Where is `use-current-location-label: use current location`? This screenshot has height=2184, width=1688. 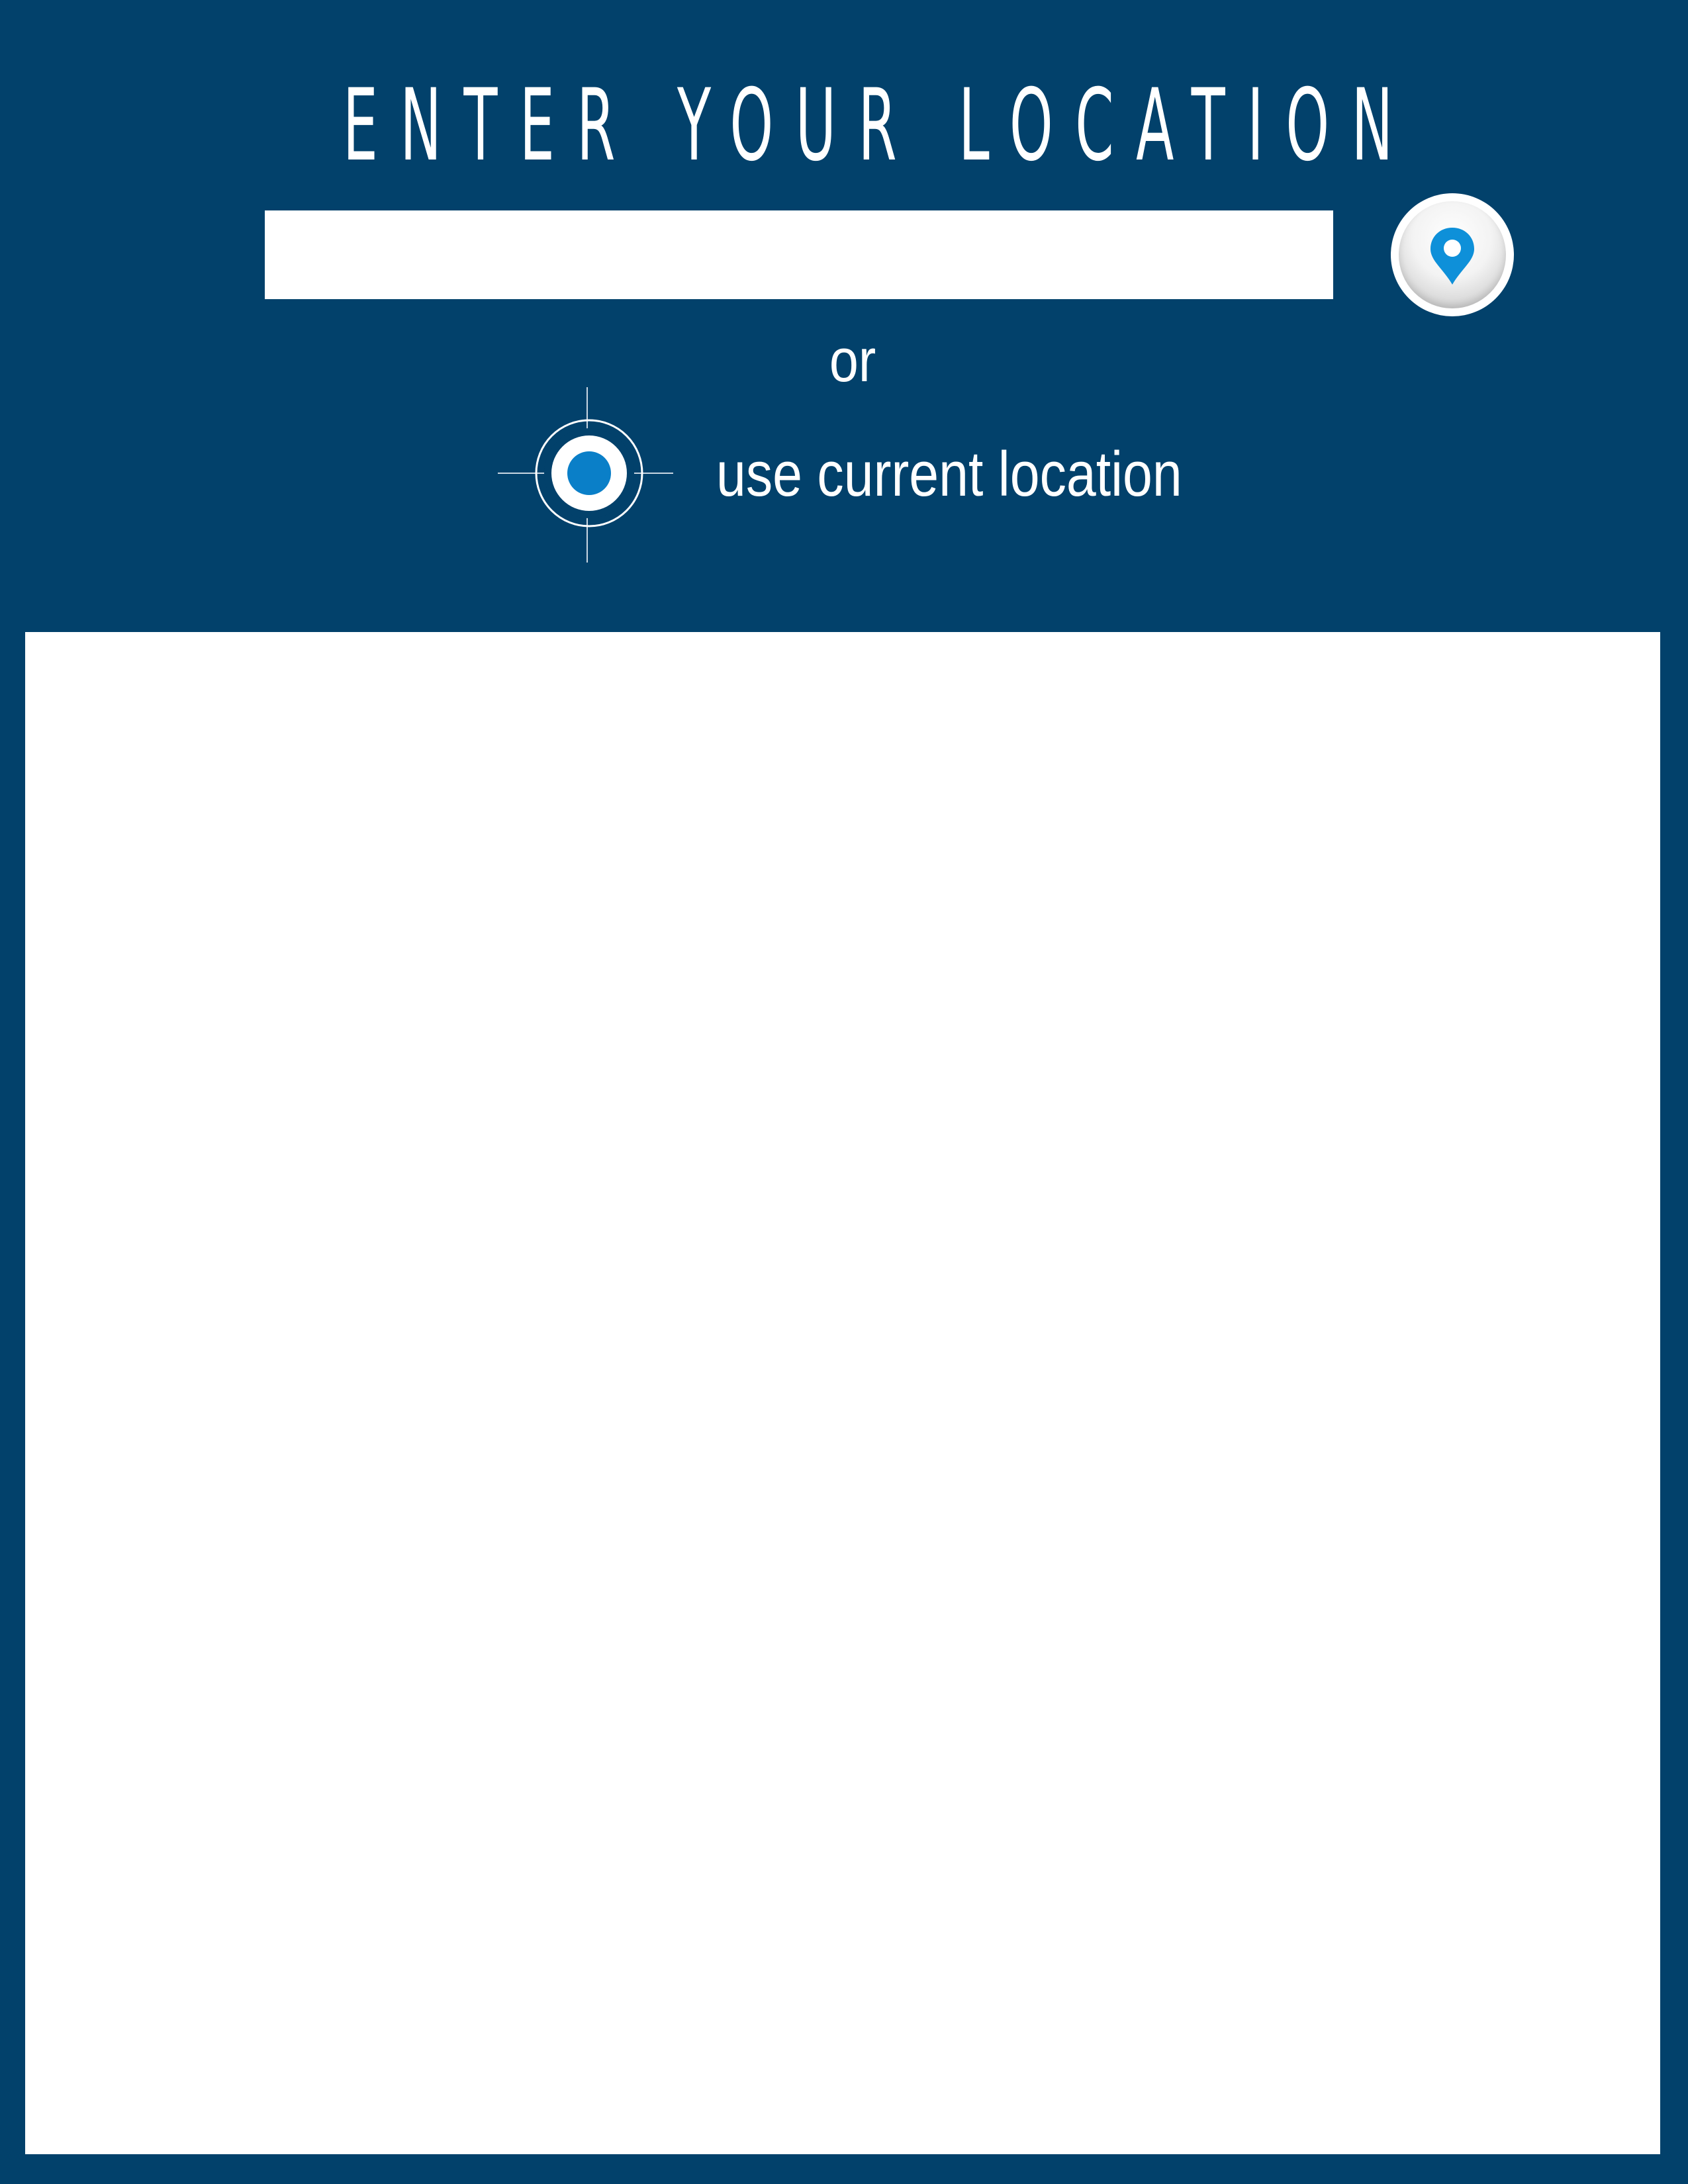
use-current-location-label: use current location is located at coordinates (949, 474).